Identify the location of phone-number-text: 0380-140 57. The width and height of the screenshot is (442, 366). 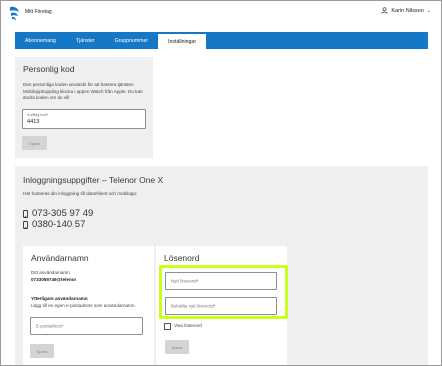
(59, 224).